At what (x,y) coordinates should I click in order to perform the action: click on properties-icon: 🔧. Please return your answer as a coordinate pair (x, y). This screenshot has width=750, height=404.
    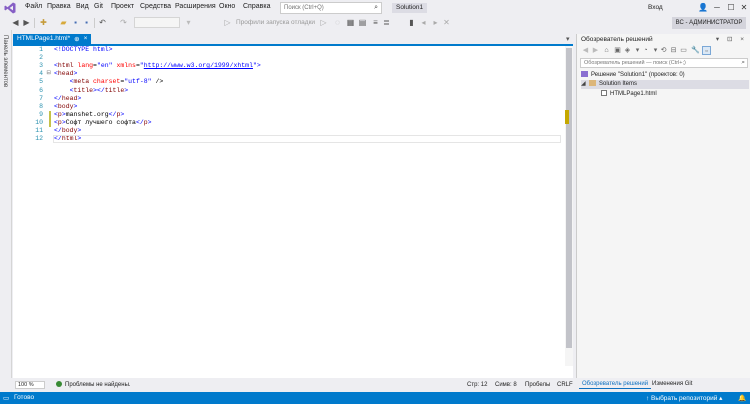
    Looking at the image, I should click on (695, 50).